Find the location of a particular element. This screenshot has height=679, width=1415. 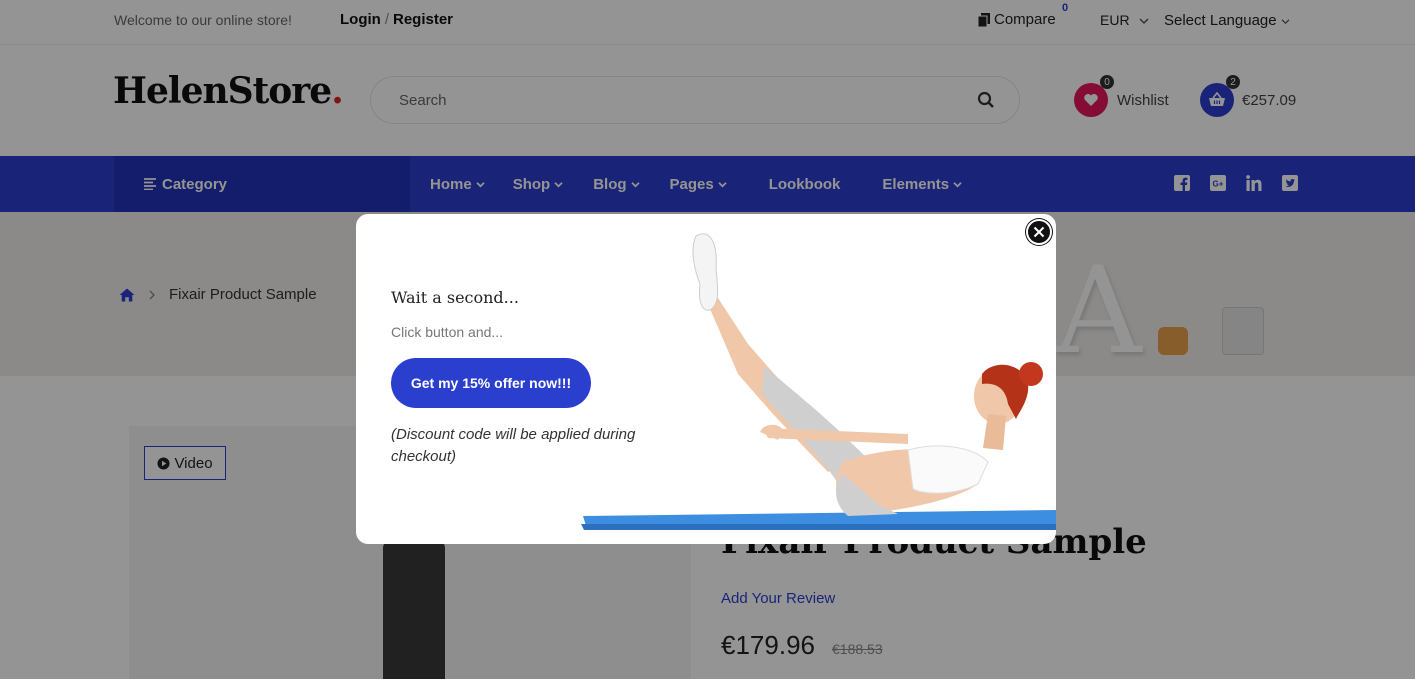

close-icon is located at coordinates (1039, 232).